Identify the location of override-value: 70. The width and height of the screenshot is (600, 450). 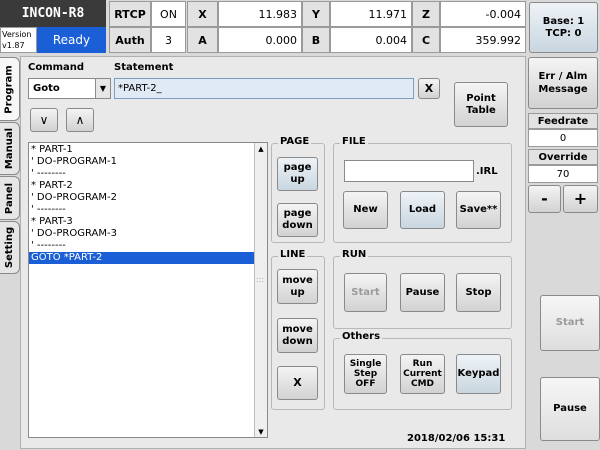
(563, 174).